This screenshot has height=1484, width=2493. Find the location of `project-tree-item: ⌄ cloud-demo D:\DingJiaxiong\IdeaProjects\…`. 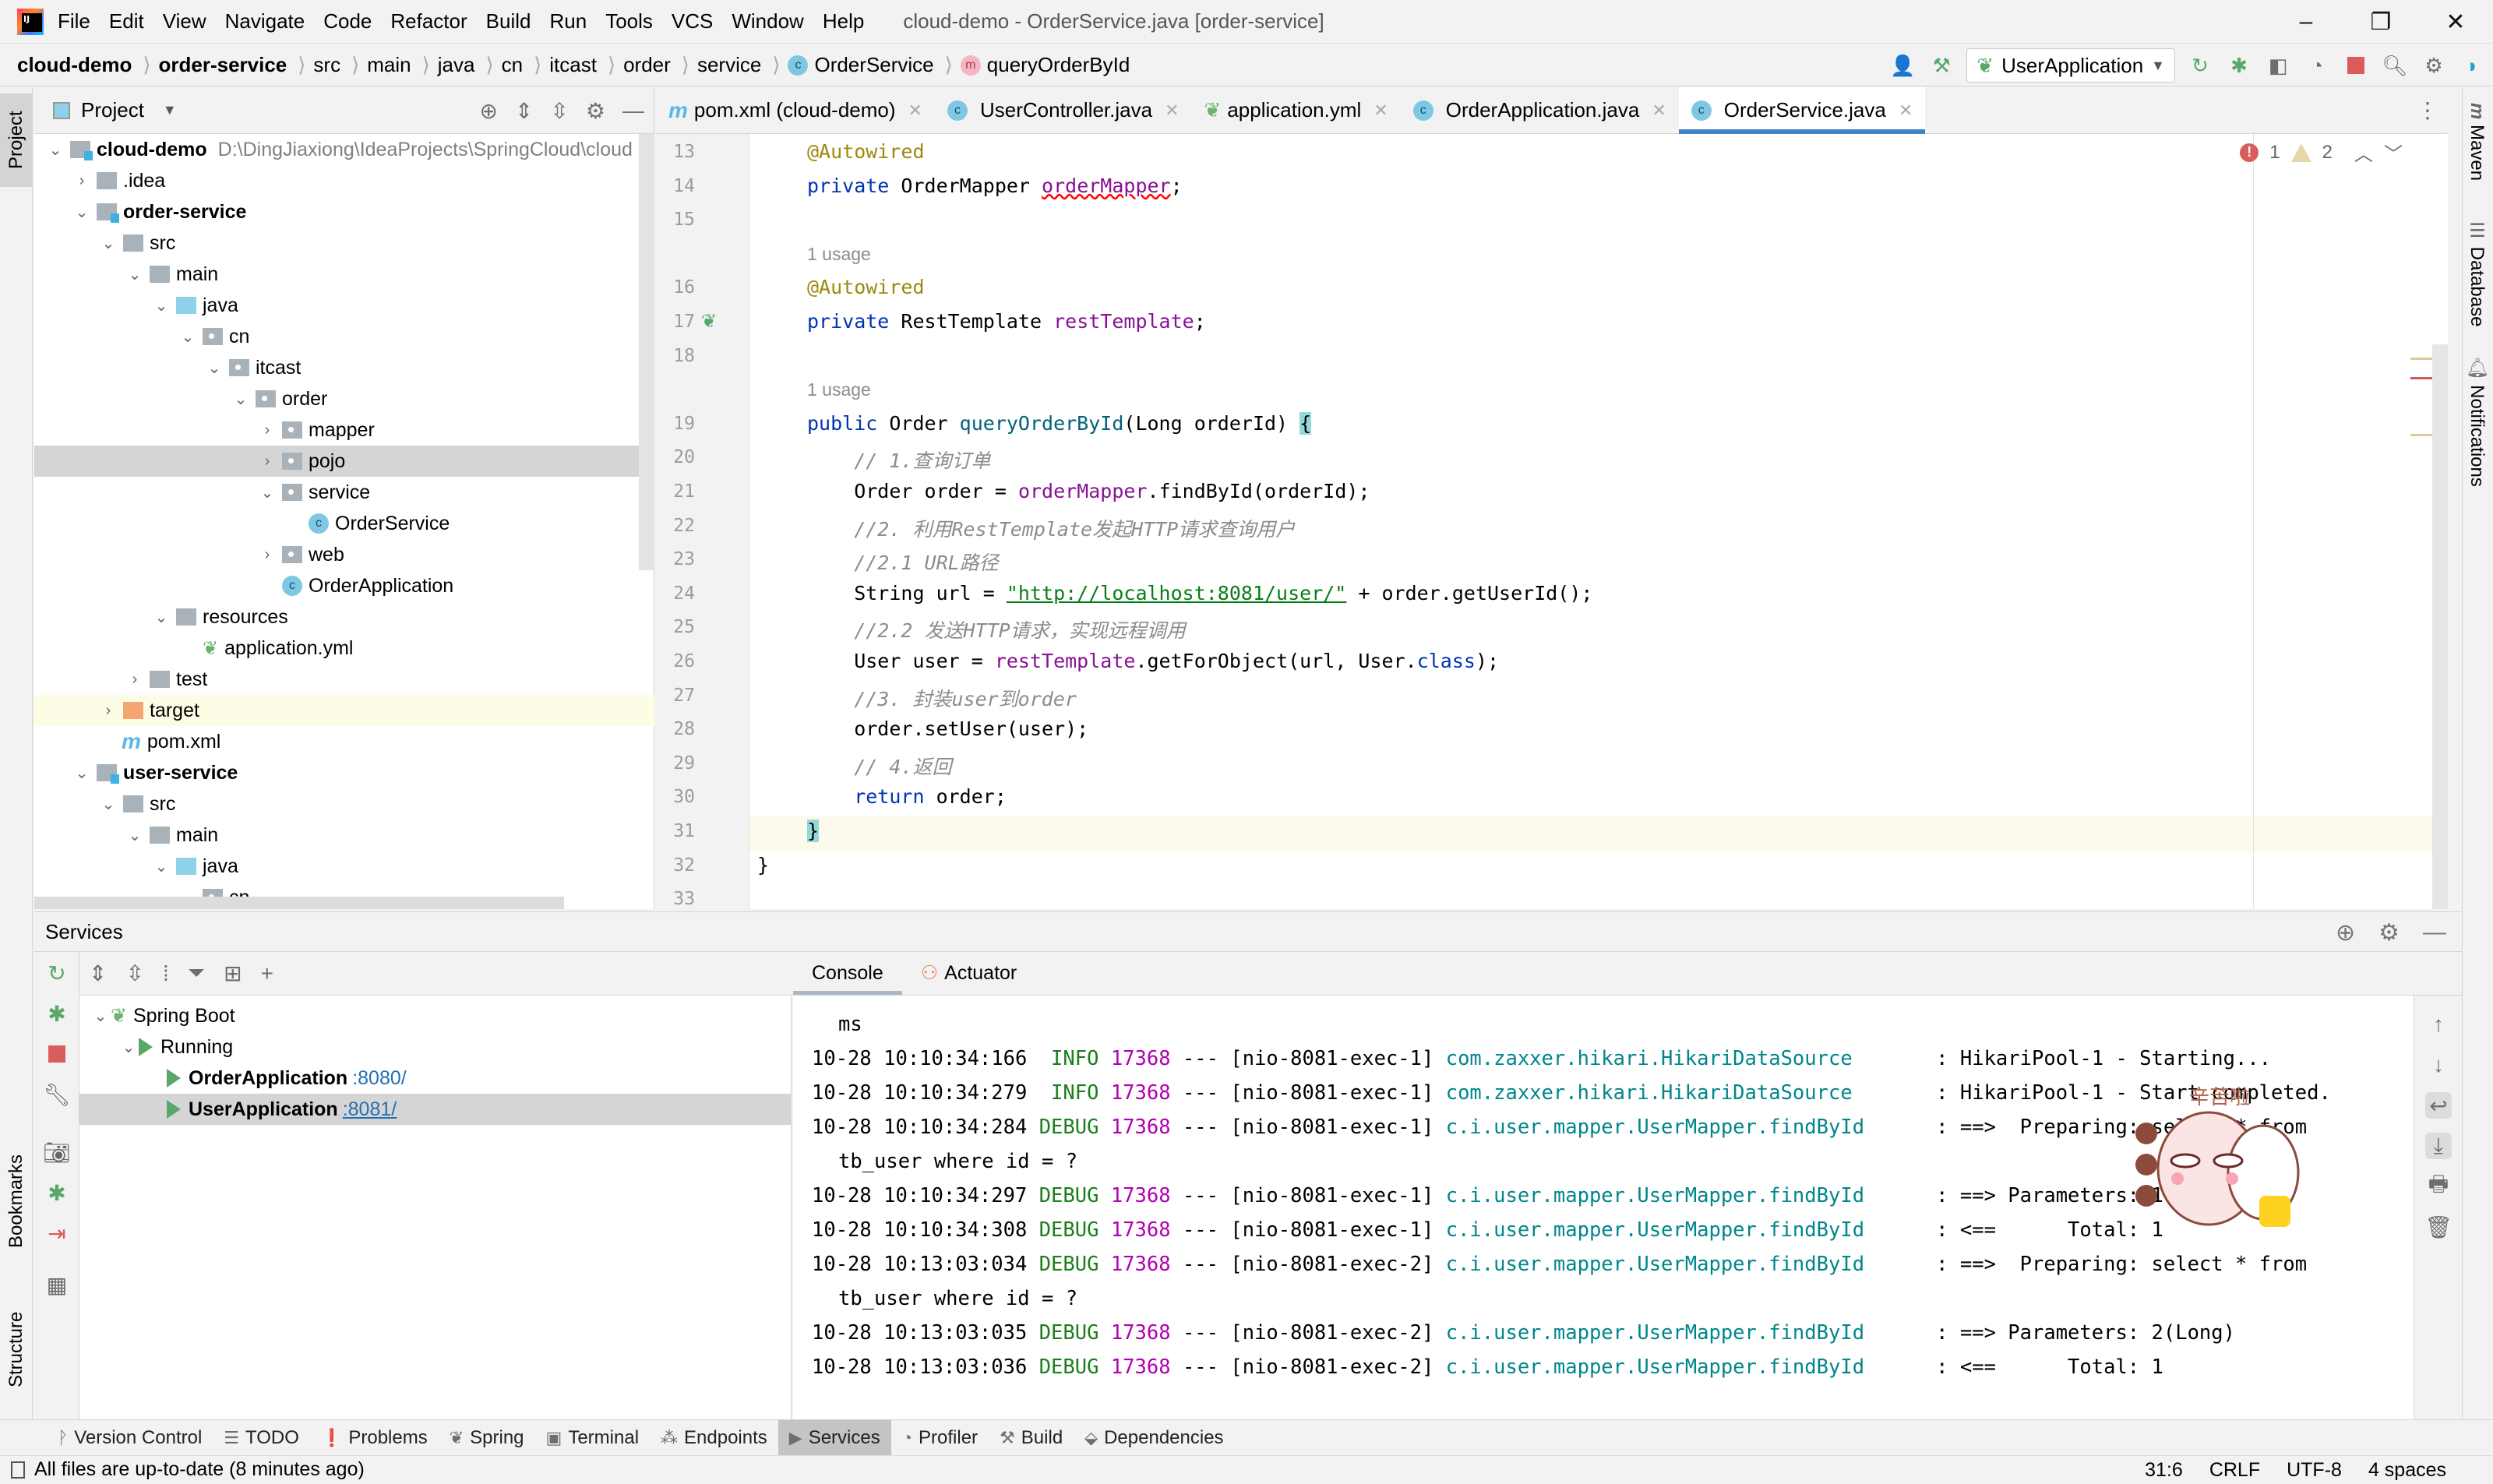

project-tree-item: ⌄ cloud-demo D:\DingJiaxiong\IdeaProjects\… is located at coordinates (344, 149).